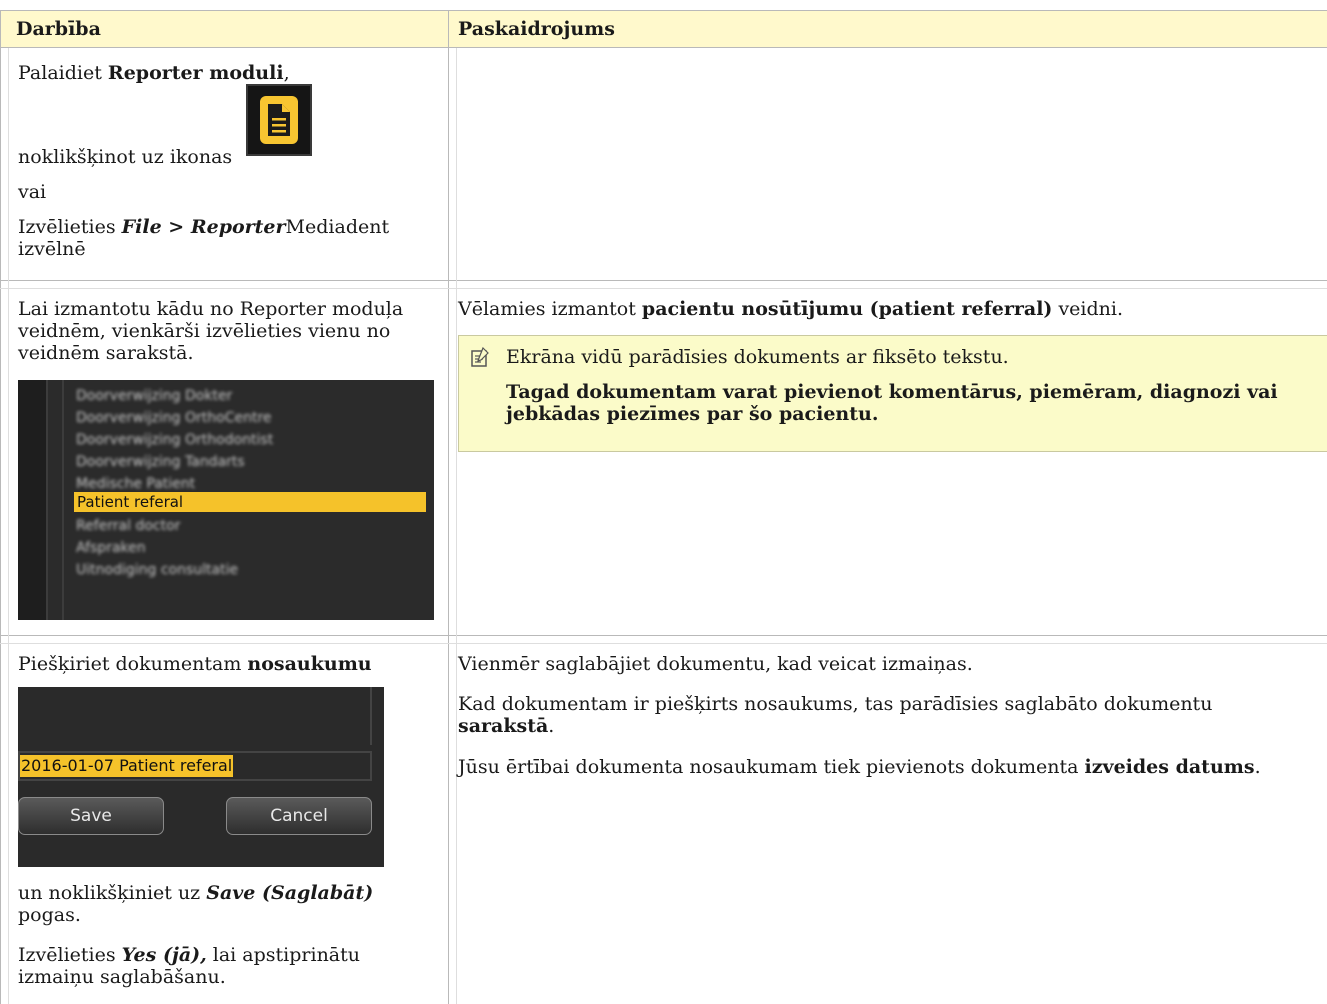  What do you see at coordinates (299, 816) in the screenshot?
I see `cancel-button: Cancel` at bounding box center [299, 816].